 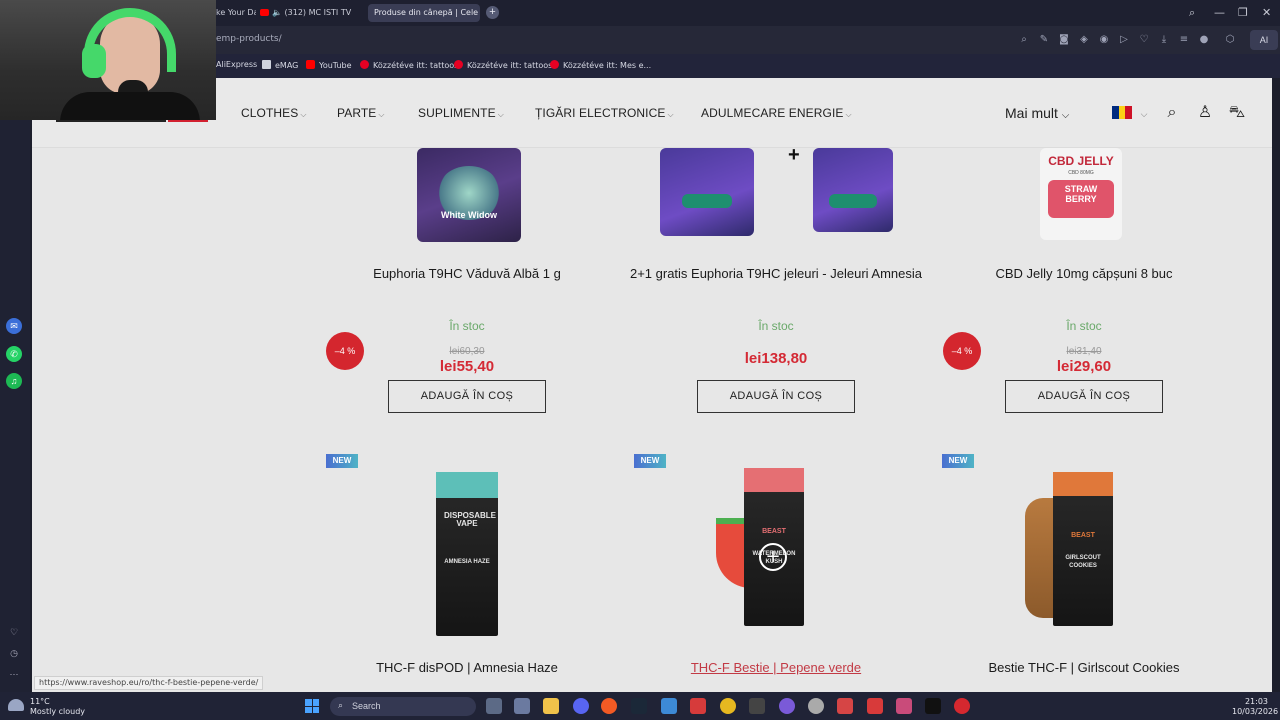 I want to click on nav-label: CLOTHES, so click(x=270, y=113).